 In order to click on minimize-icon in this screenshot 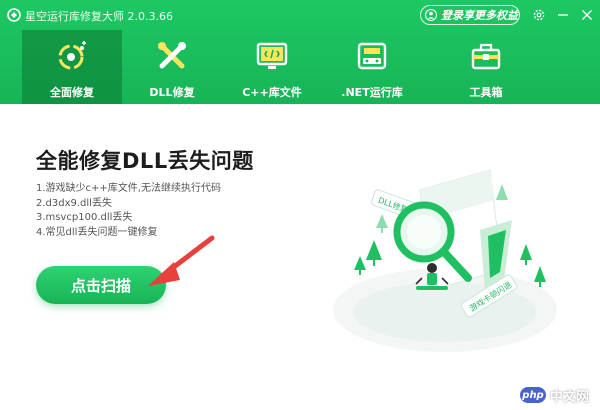, I will do `click(563, 15)`.